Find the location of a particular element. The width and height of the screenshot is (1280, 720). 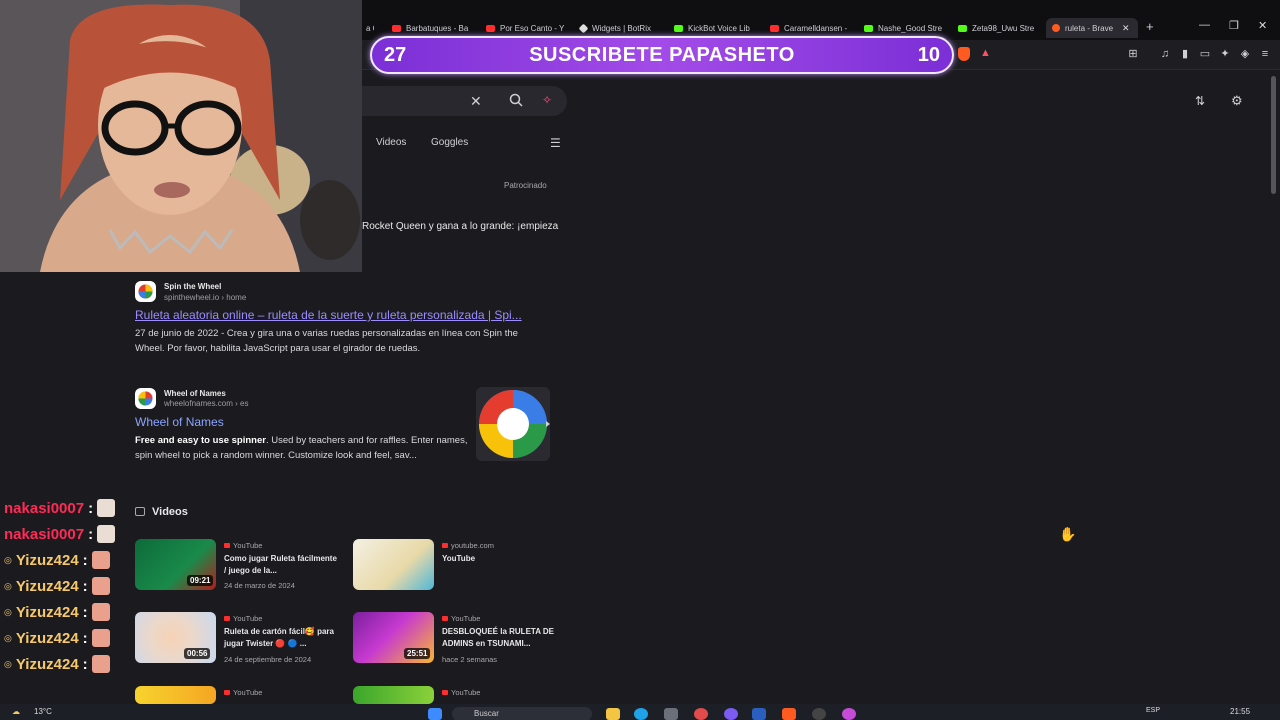

tab-zeta98: Zeta98_Uwu Stre is located at coordinates (996, 28).